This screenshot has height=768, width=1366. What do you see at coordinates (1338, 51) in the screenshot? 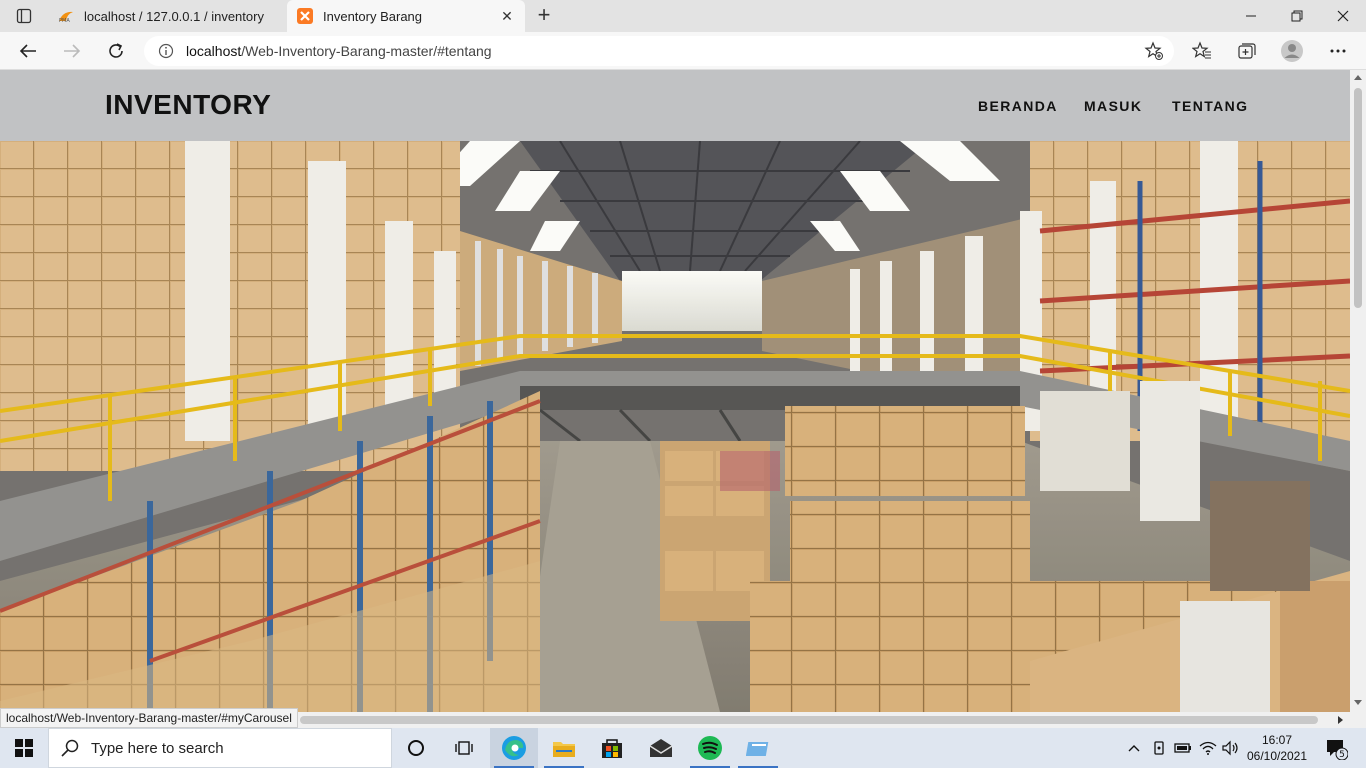
I see `more-menu-icon` at bounding box center [1338, 51].